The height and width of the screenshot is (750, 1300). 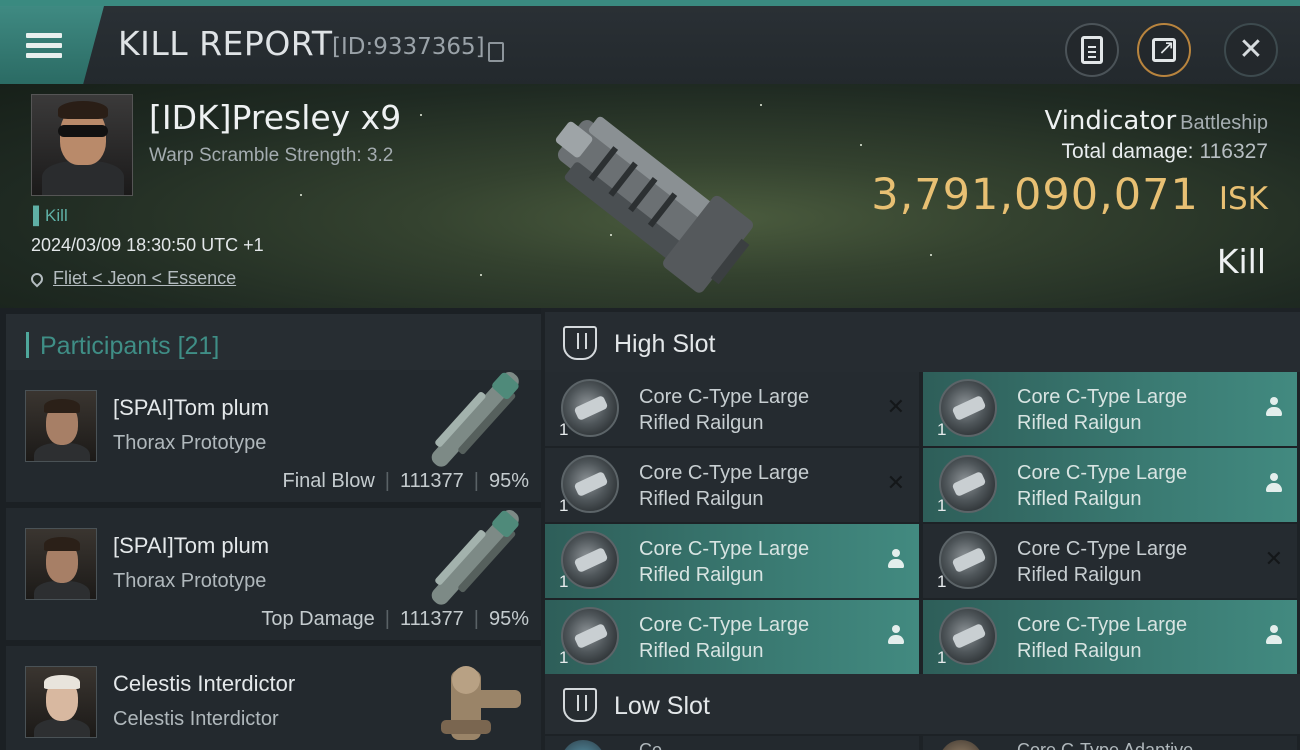 What do you see at coordinates (27, 345) in the screenshot?
I see `participants-accent` at bounding box center [27, 345].